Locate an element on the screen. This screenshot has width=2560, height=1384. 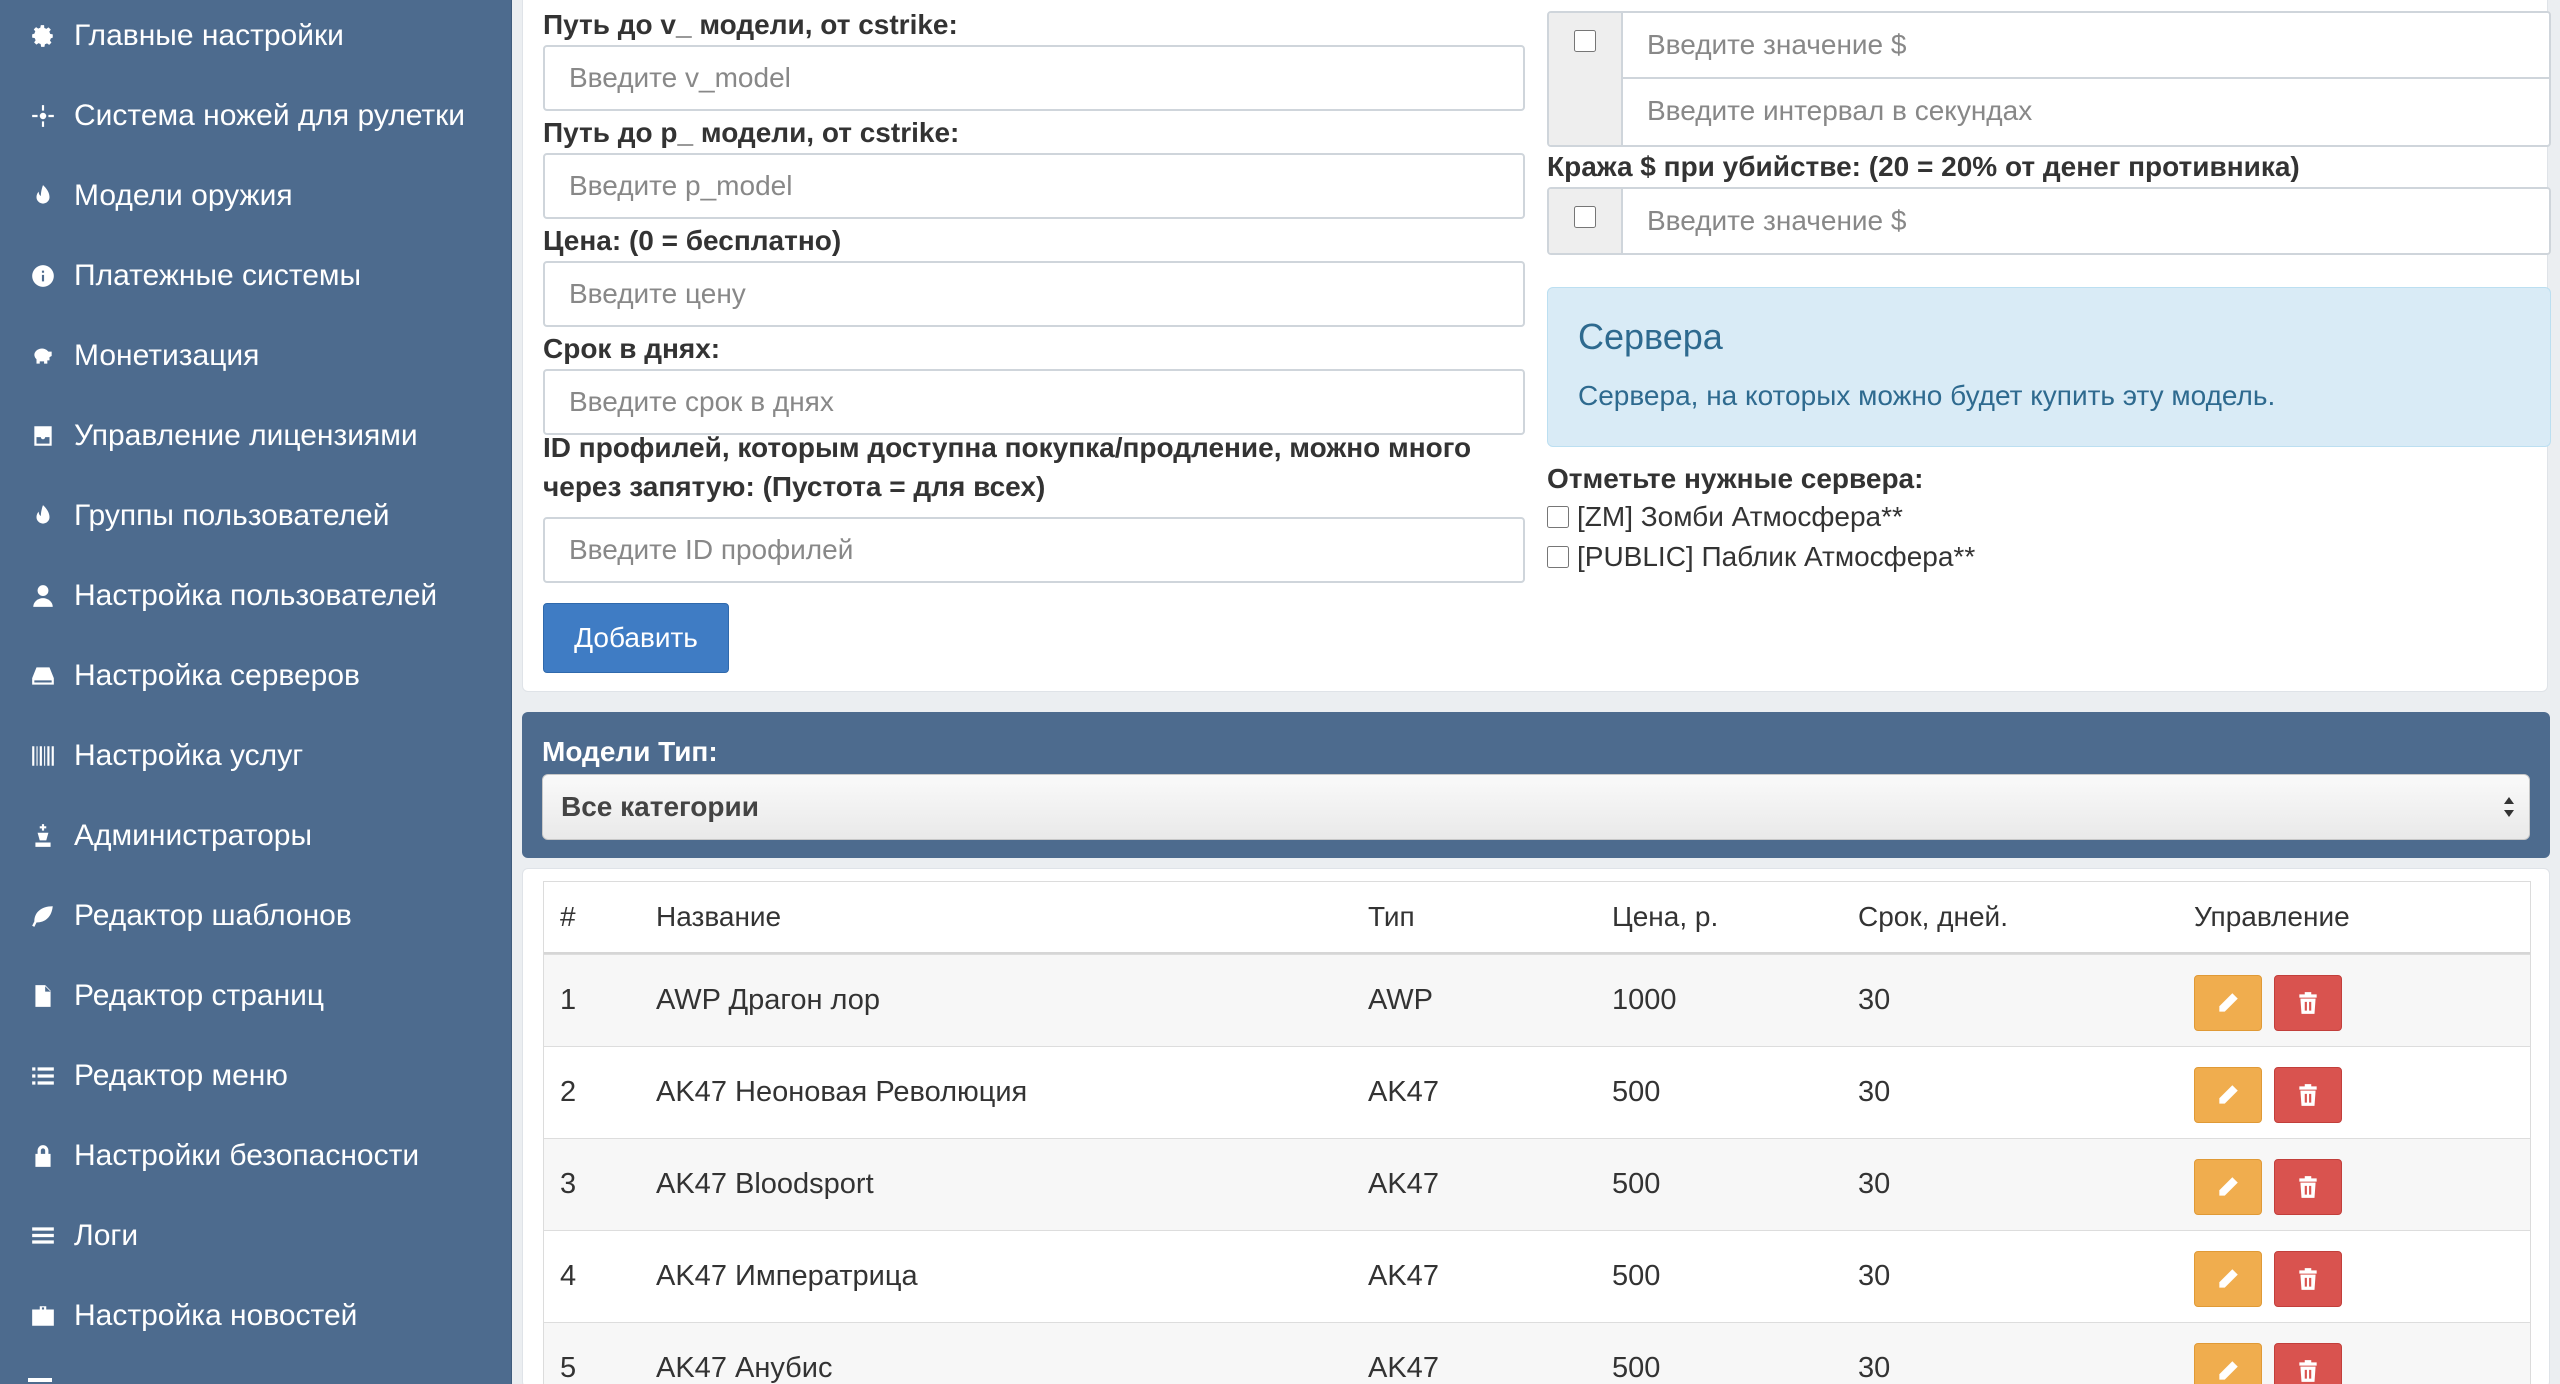
sidebar-item-label: Монетизация is located at coordinates (167, 355).